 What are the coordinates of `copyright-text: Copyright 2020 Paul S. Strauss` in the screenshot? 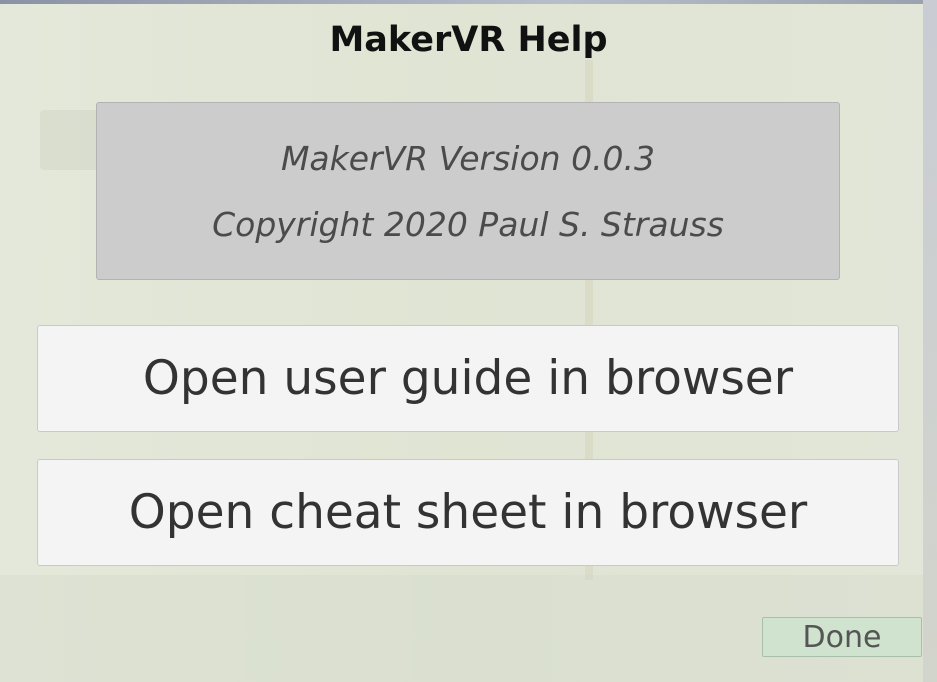 It's located at (468, 224).